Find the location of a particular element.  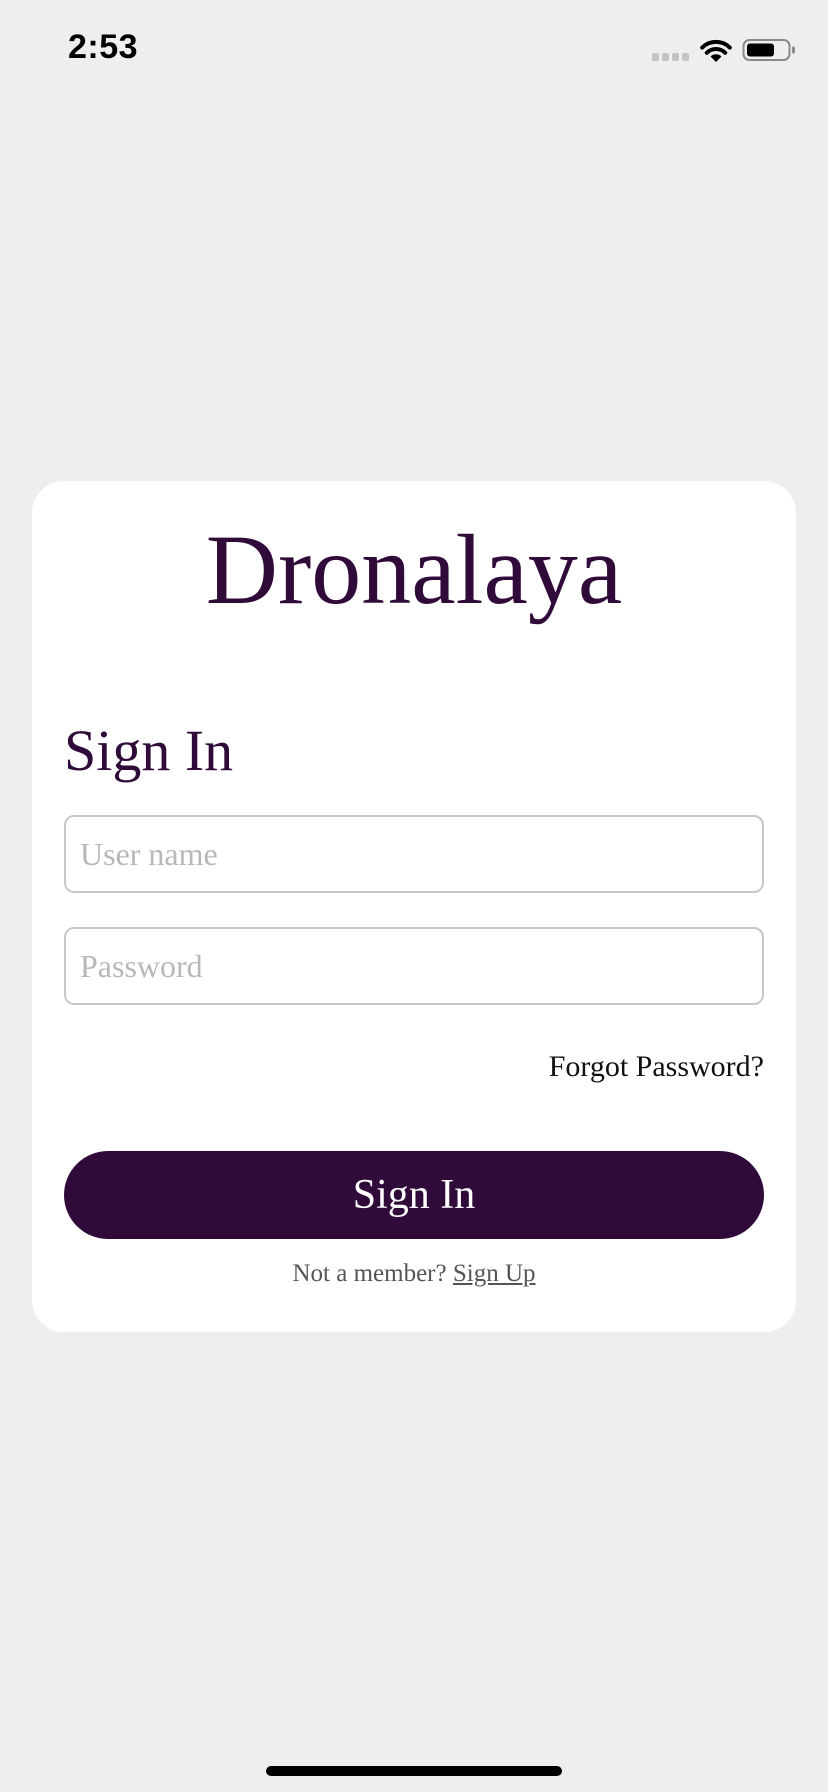

signin-button: Sign In is located at coordinates (414, 1195).